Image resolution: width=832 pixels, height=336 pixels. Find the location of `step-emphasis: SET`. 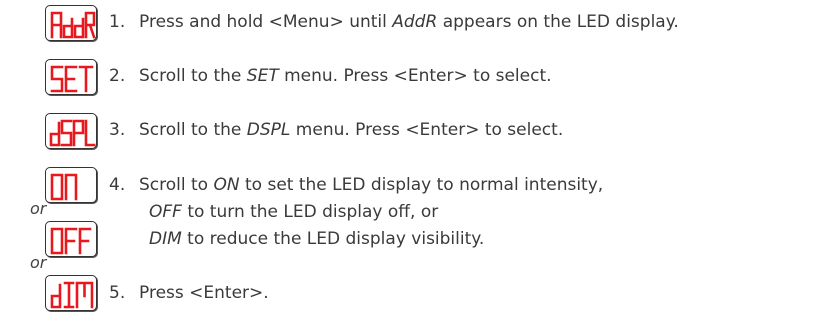

step-emphasis: SET is located at coordinates (262, 76).